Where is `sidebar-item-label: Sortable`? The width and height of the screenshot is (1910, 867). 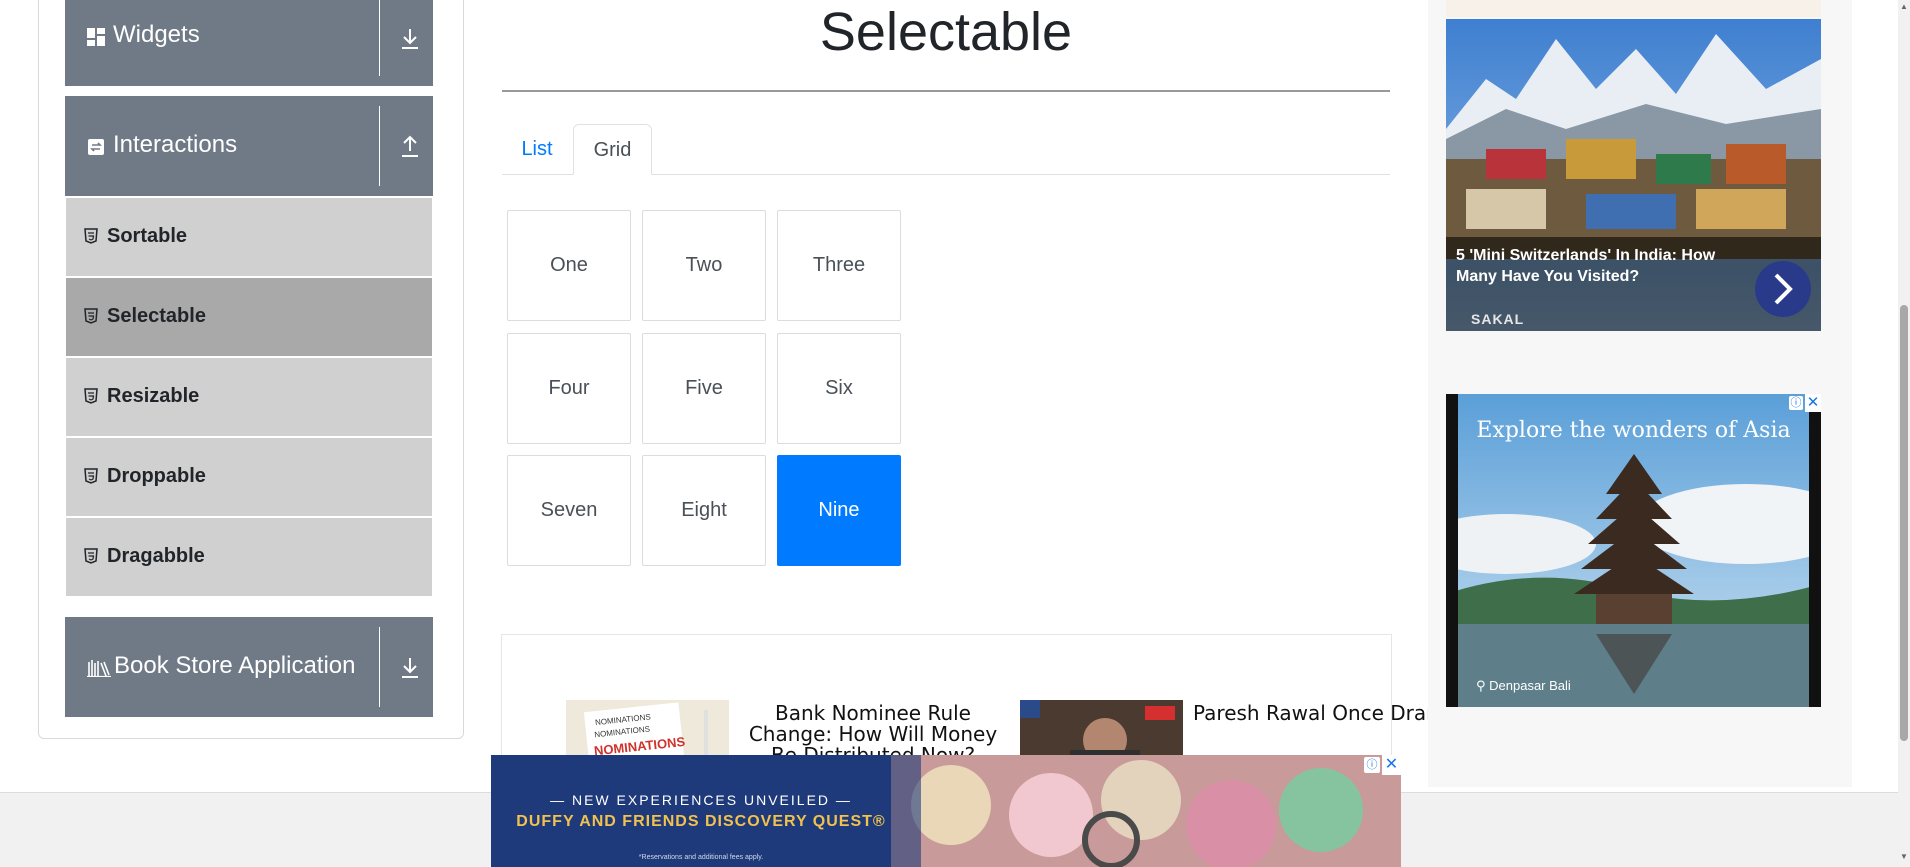
sidebar-item-label: Sortable is located at coordinates (147, 236).